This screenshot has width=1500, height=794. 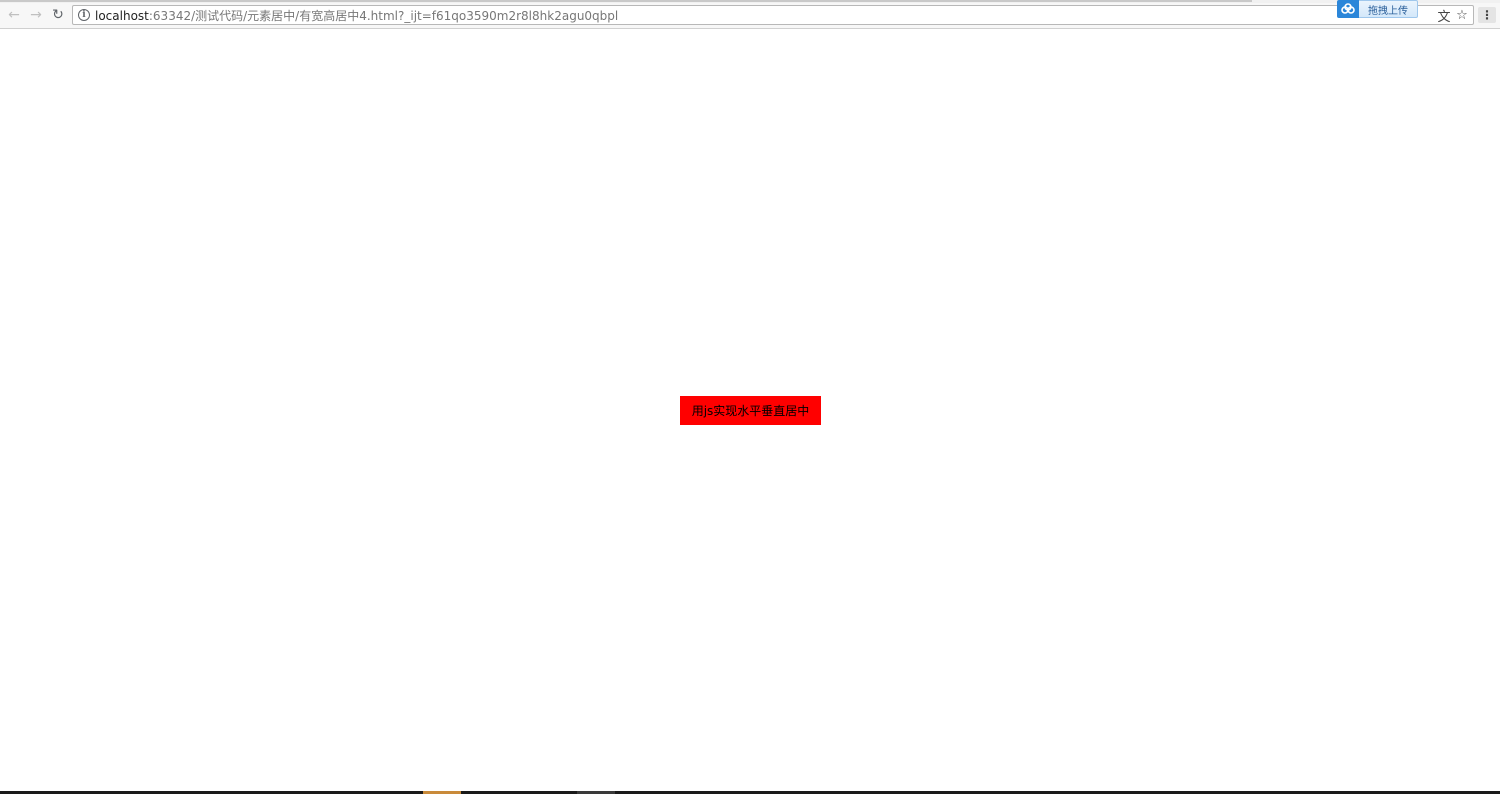 I want to click on reload-button: ↻, so click(x=58, y=15).